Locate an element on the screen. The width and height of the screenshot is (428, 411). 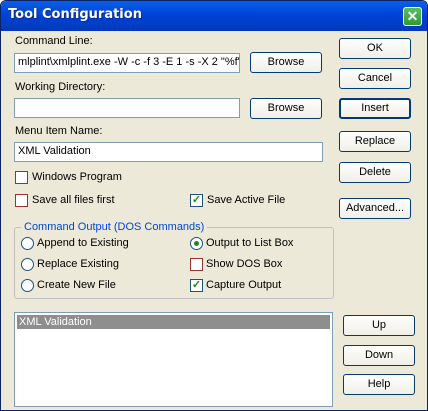
working-directory-label-text: Working Directory: is located at coordinates (60, 87).